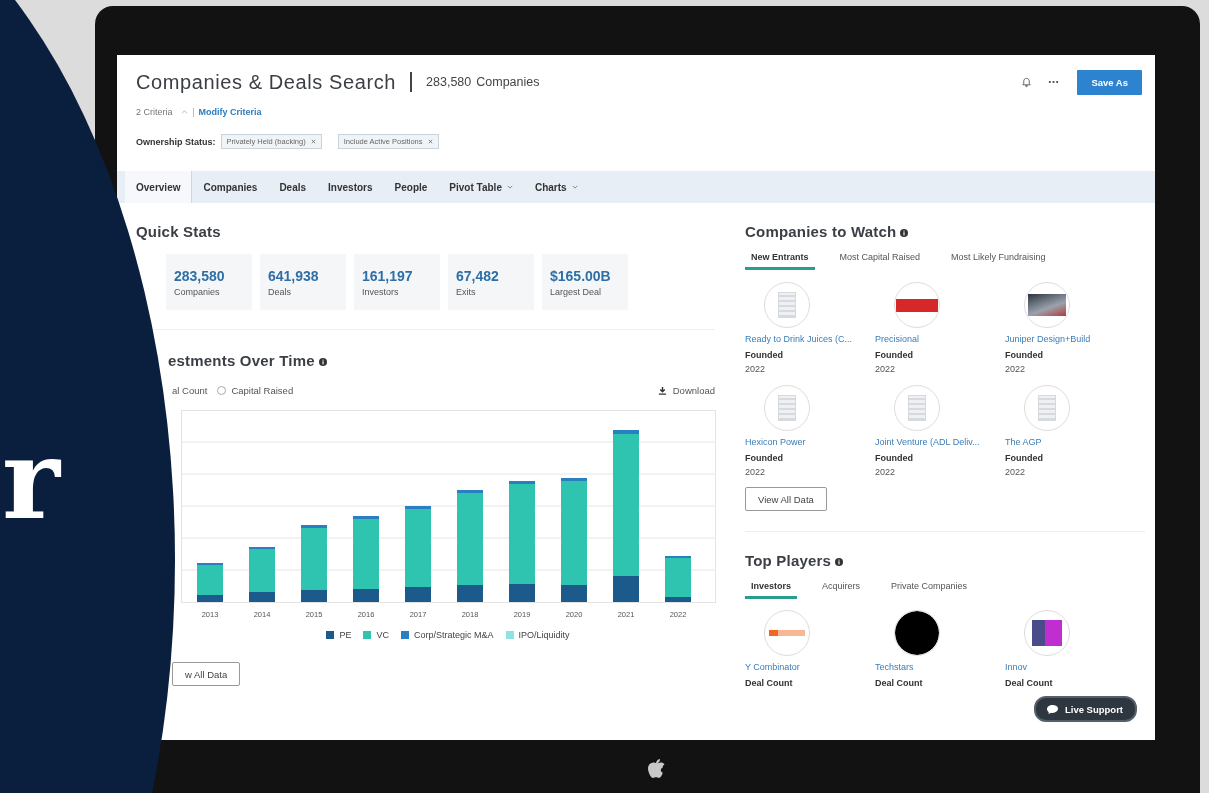 This screenshot has width=1209, height=793. I want to click on headline-text: r, so click(31, 480).